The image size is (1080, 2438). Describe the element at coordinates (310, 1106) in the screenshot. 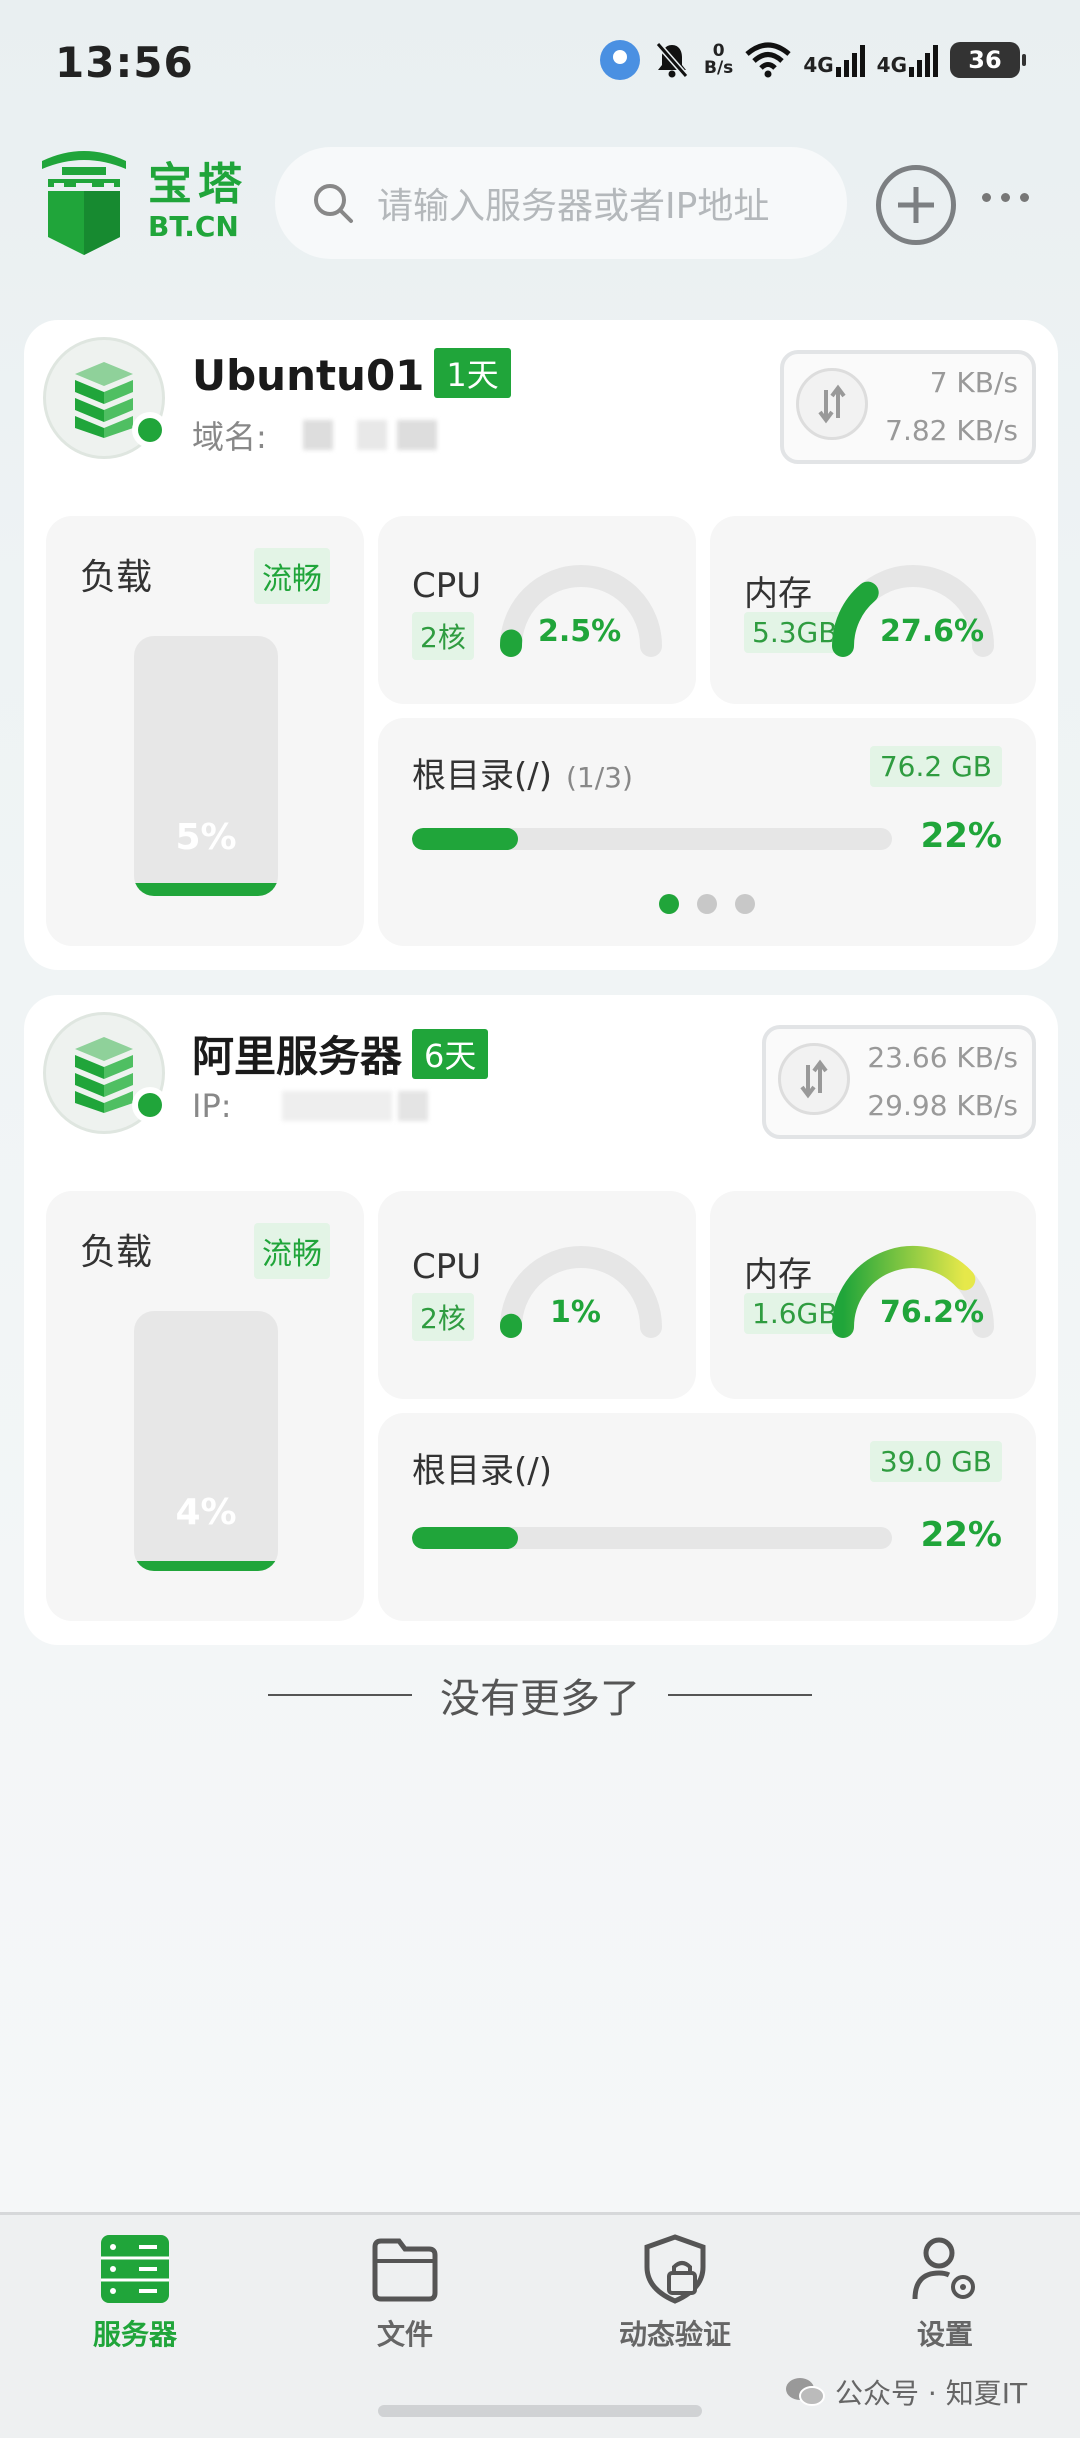

I see `server-address: IP:` at that location.